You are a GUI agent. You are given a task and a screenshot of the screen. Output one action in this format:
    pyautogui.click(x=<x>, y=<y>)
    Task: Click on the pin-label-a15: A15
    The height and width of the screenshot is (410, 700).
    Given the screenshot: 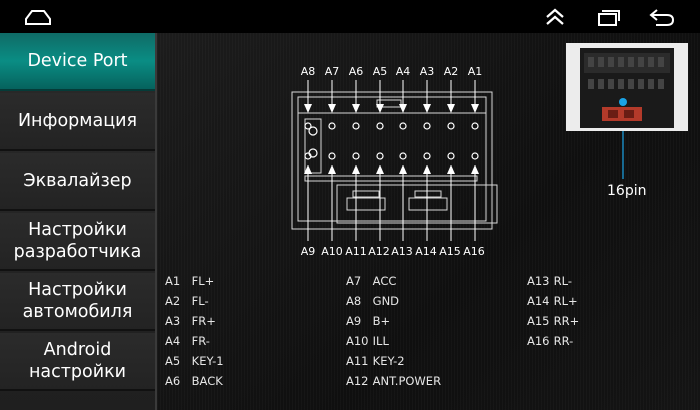 What is the action you would take?
    pyautogui.click(x=450, y=251)
    